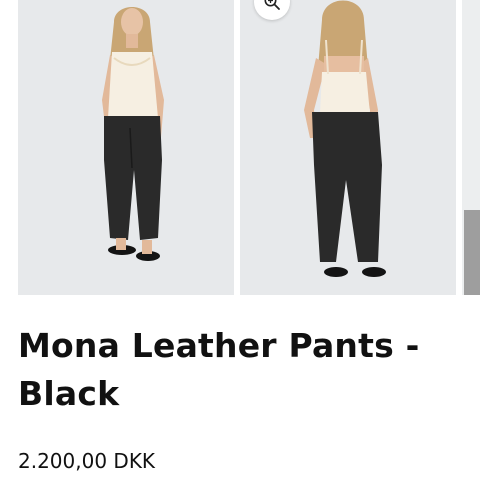 The image size is (480, 480). I want to click on next-photo-edge, so click(471, 147).